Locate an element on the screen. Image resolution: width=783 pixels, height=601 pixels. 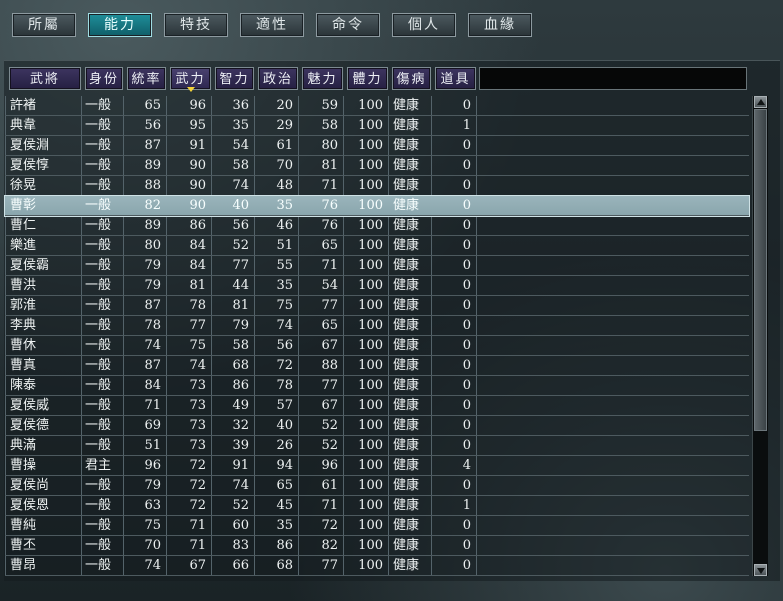
cell-charm: 80 is located at coordinates (329, 145).